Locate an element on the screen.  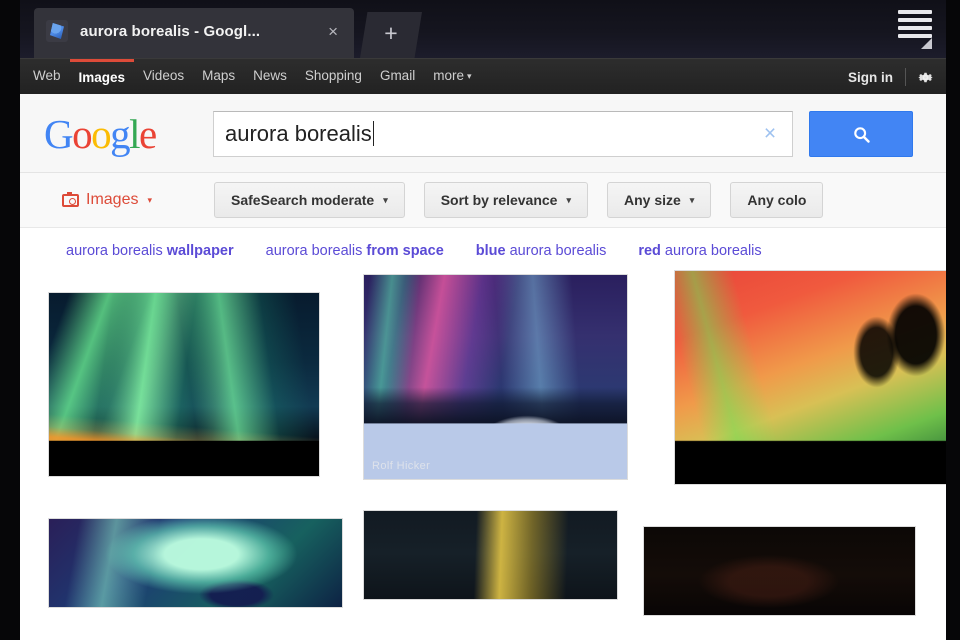
new-tab-button: + is located at coordinates (391, 35).